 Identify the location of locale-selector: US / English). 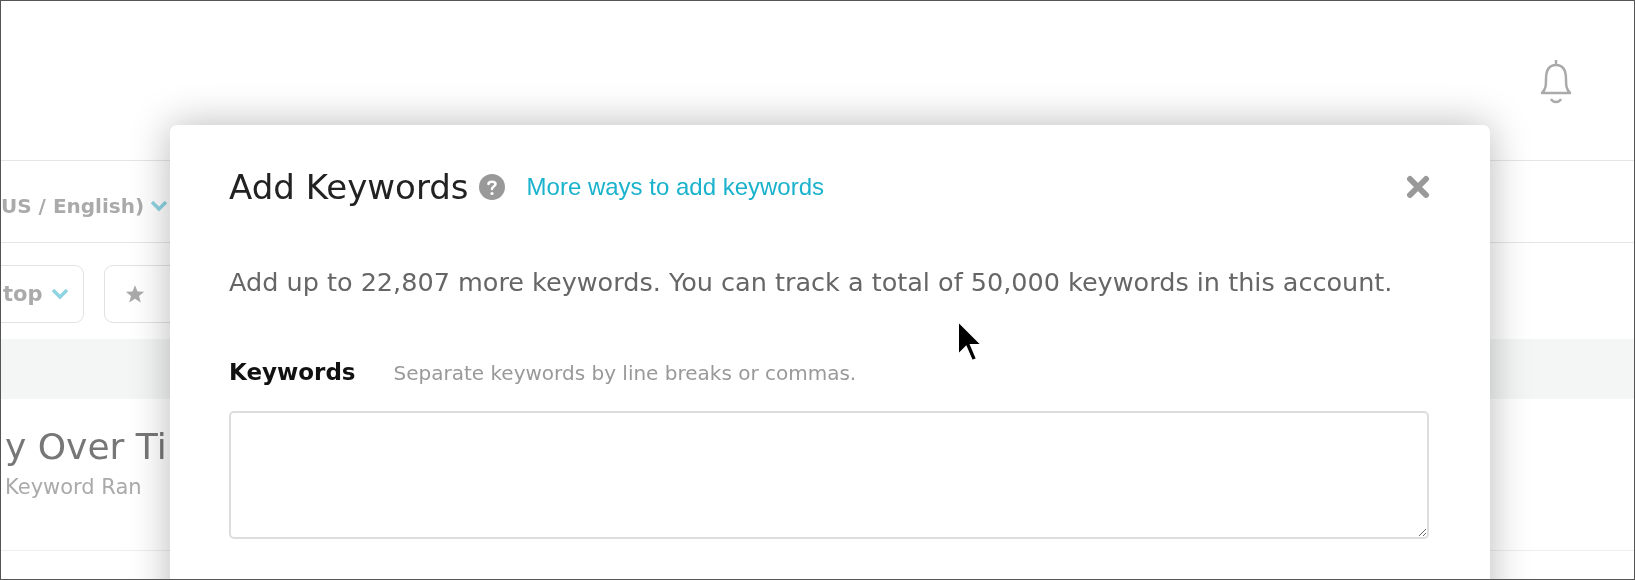
(73, 205).